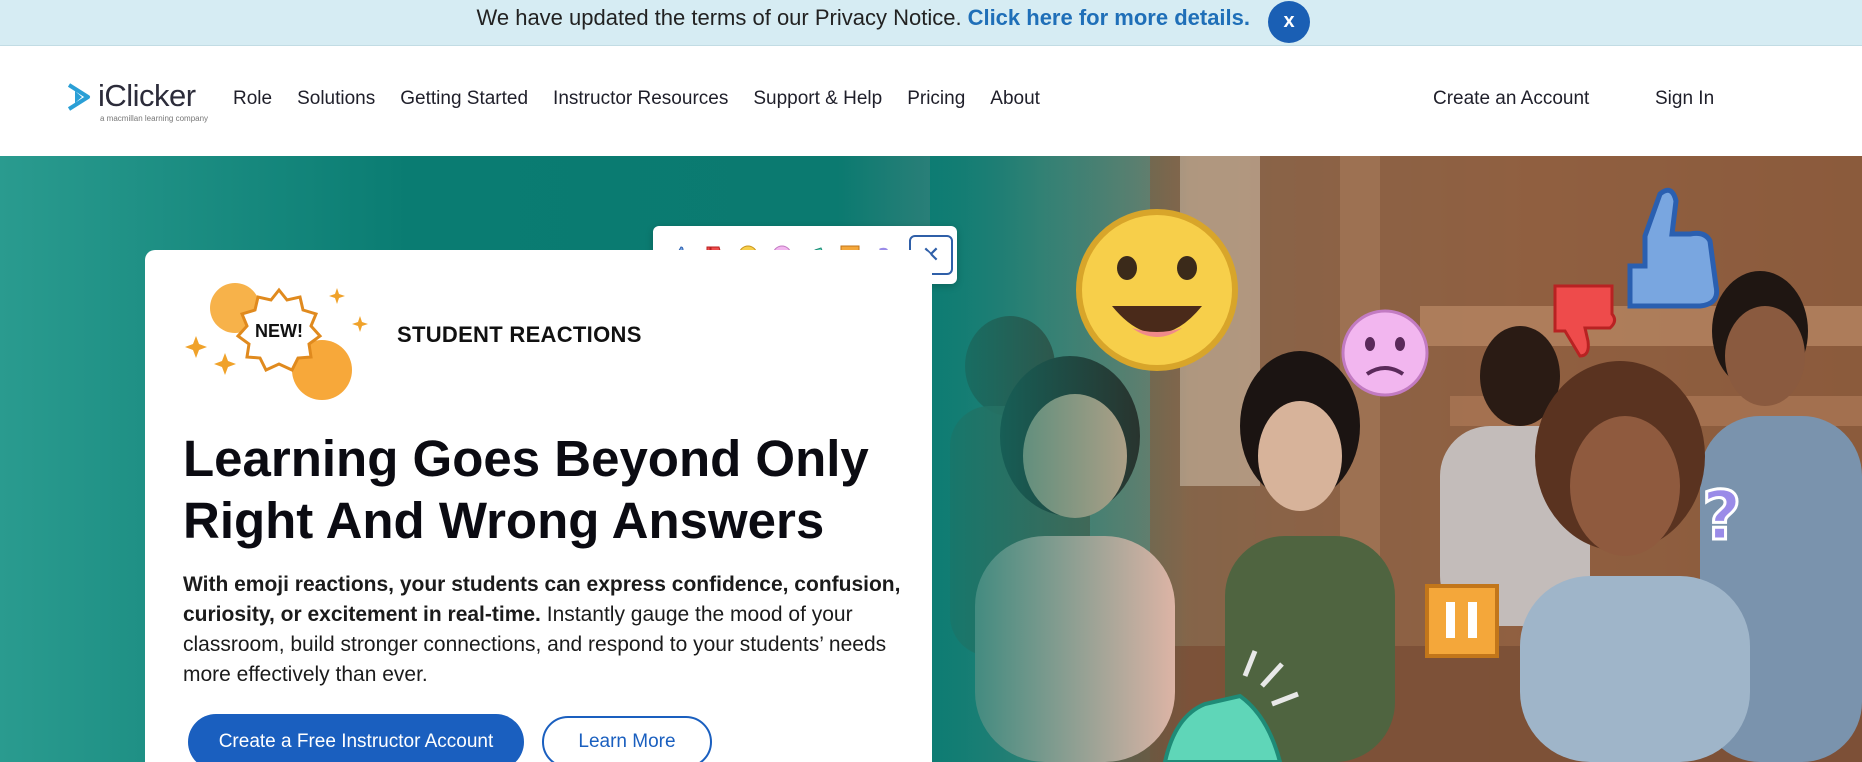  I want to click on nav-item-pricing: Pricing, so click(936, 99).